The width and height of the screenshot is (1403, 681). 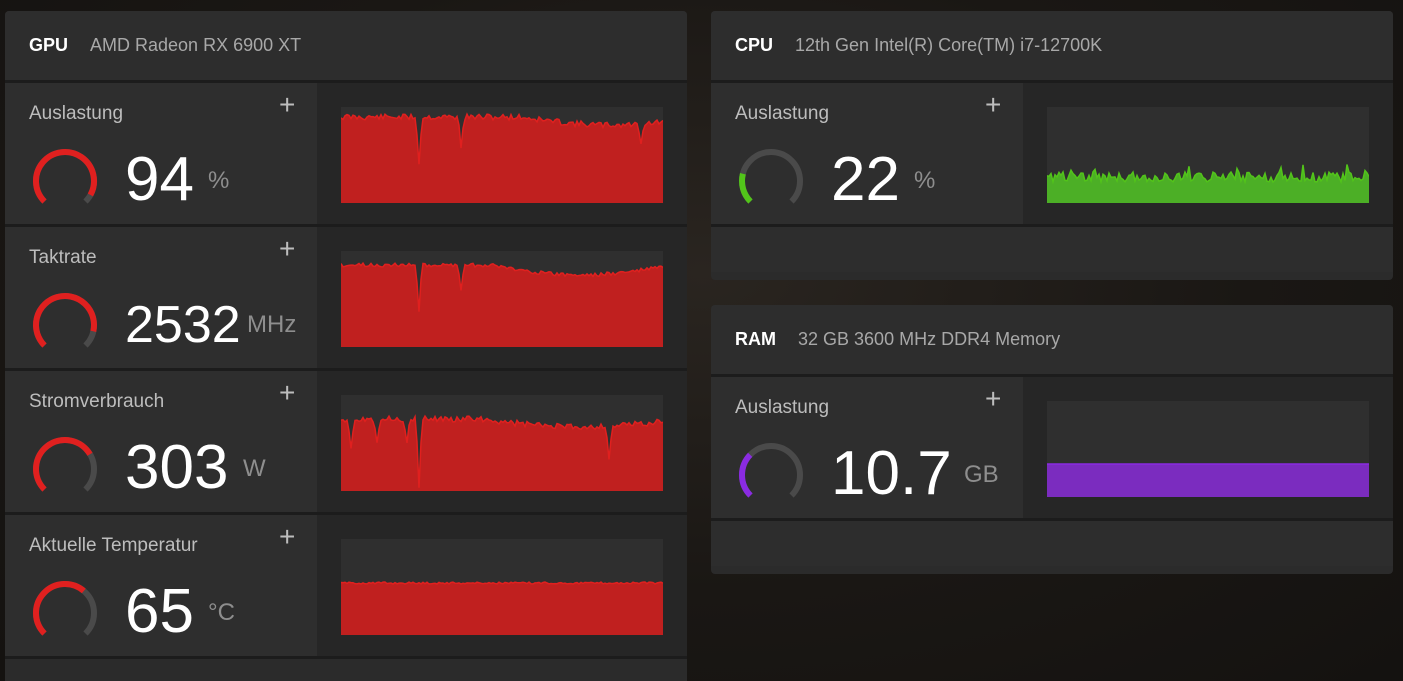 I want to click on gpu-metric-power: Stromverbrauch + 303 W, so click(x=346, y=443).